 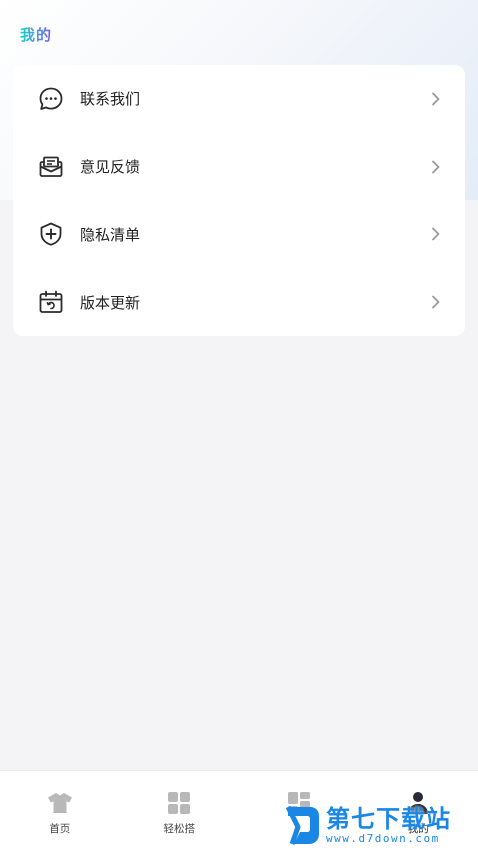 I want to click on nav-tab-label: 轻松搭, so click(x=179, y=829).